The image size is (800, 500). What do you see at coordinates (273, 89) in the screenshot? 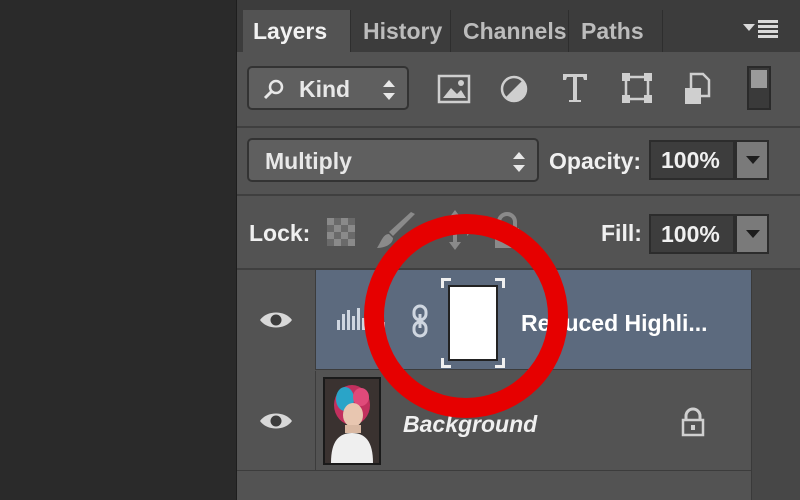
I see `search-icon` at bounding box center [273, 89].